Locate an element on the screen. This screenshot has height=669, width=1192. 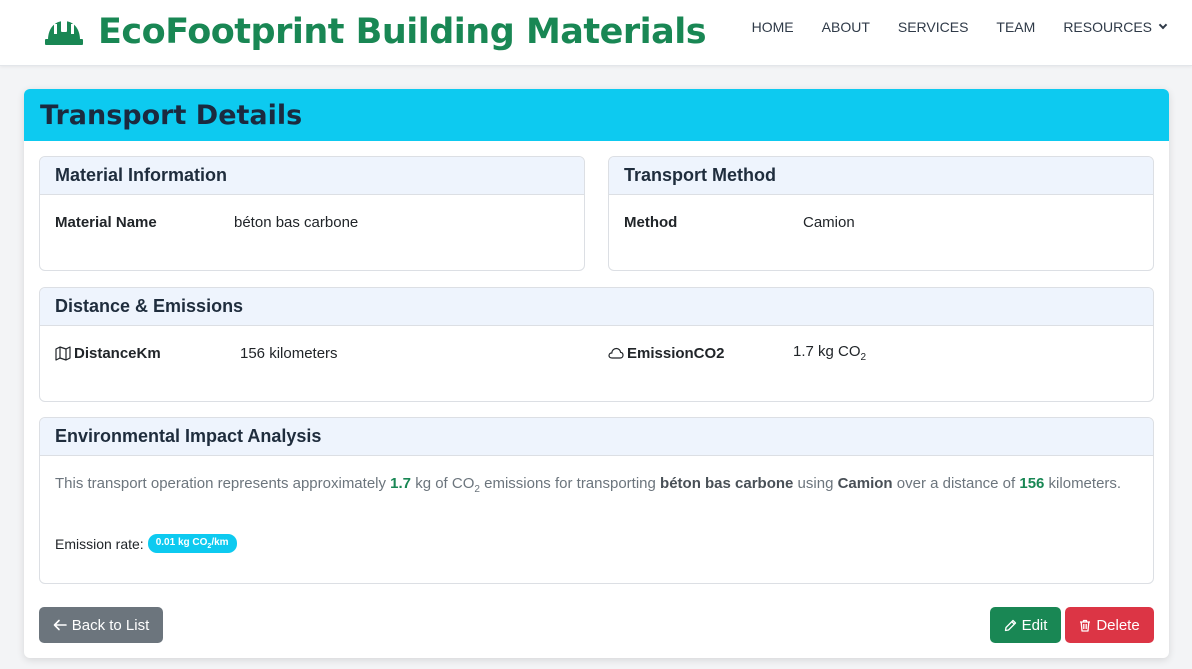
emission-label-group: EmissionCO2 is located at coordinates (666, 353).